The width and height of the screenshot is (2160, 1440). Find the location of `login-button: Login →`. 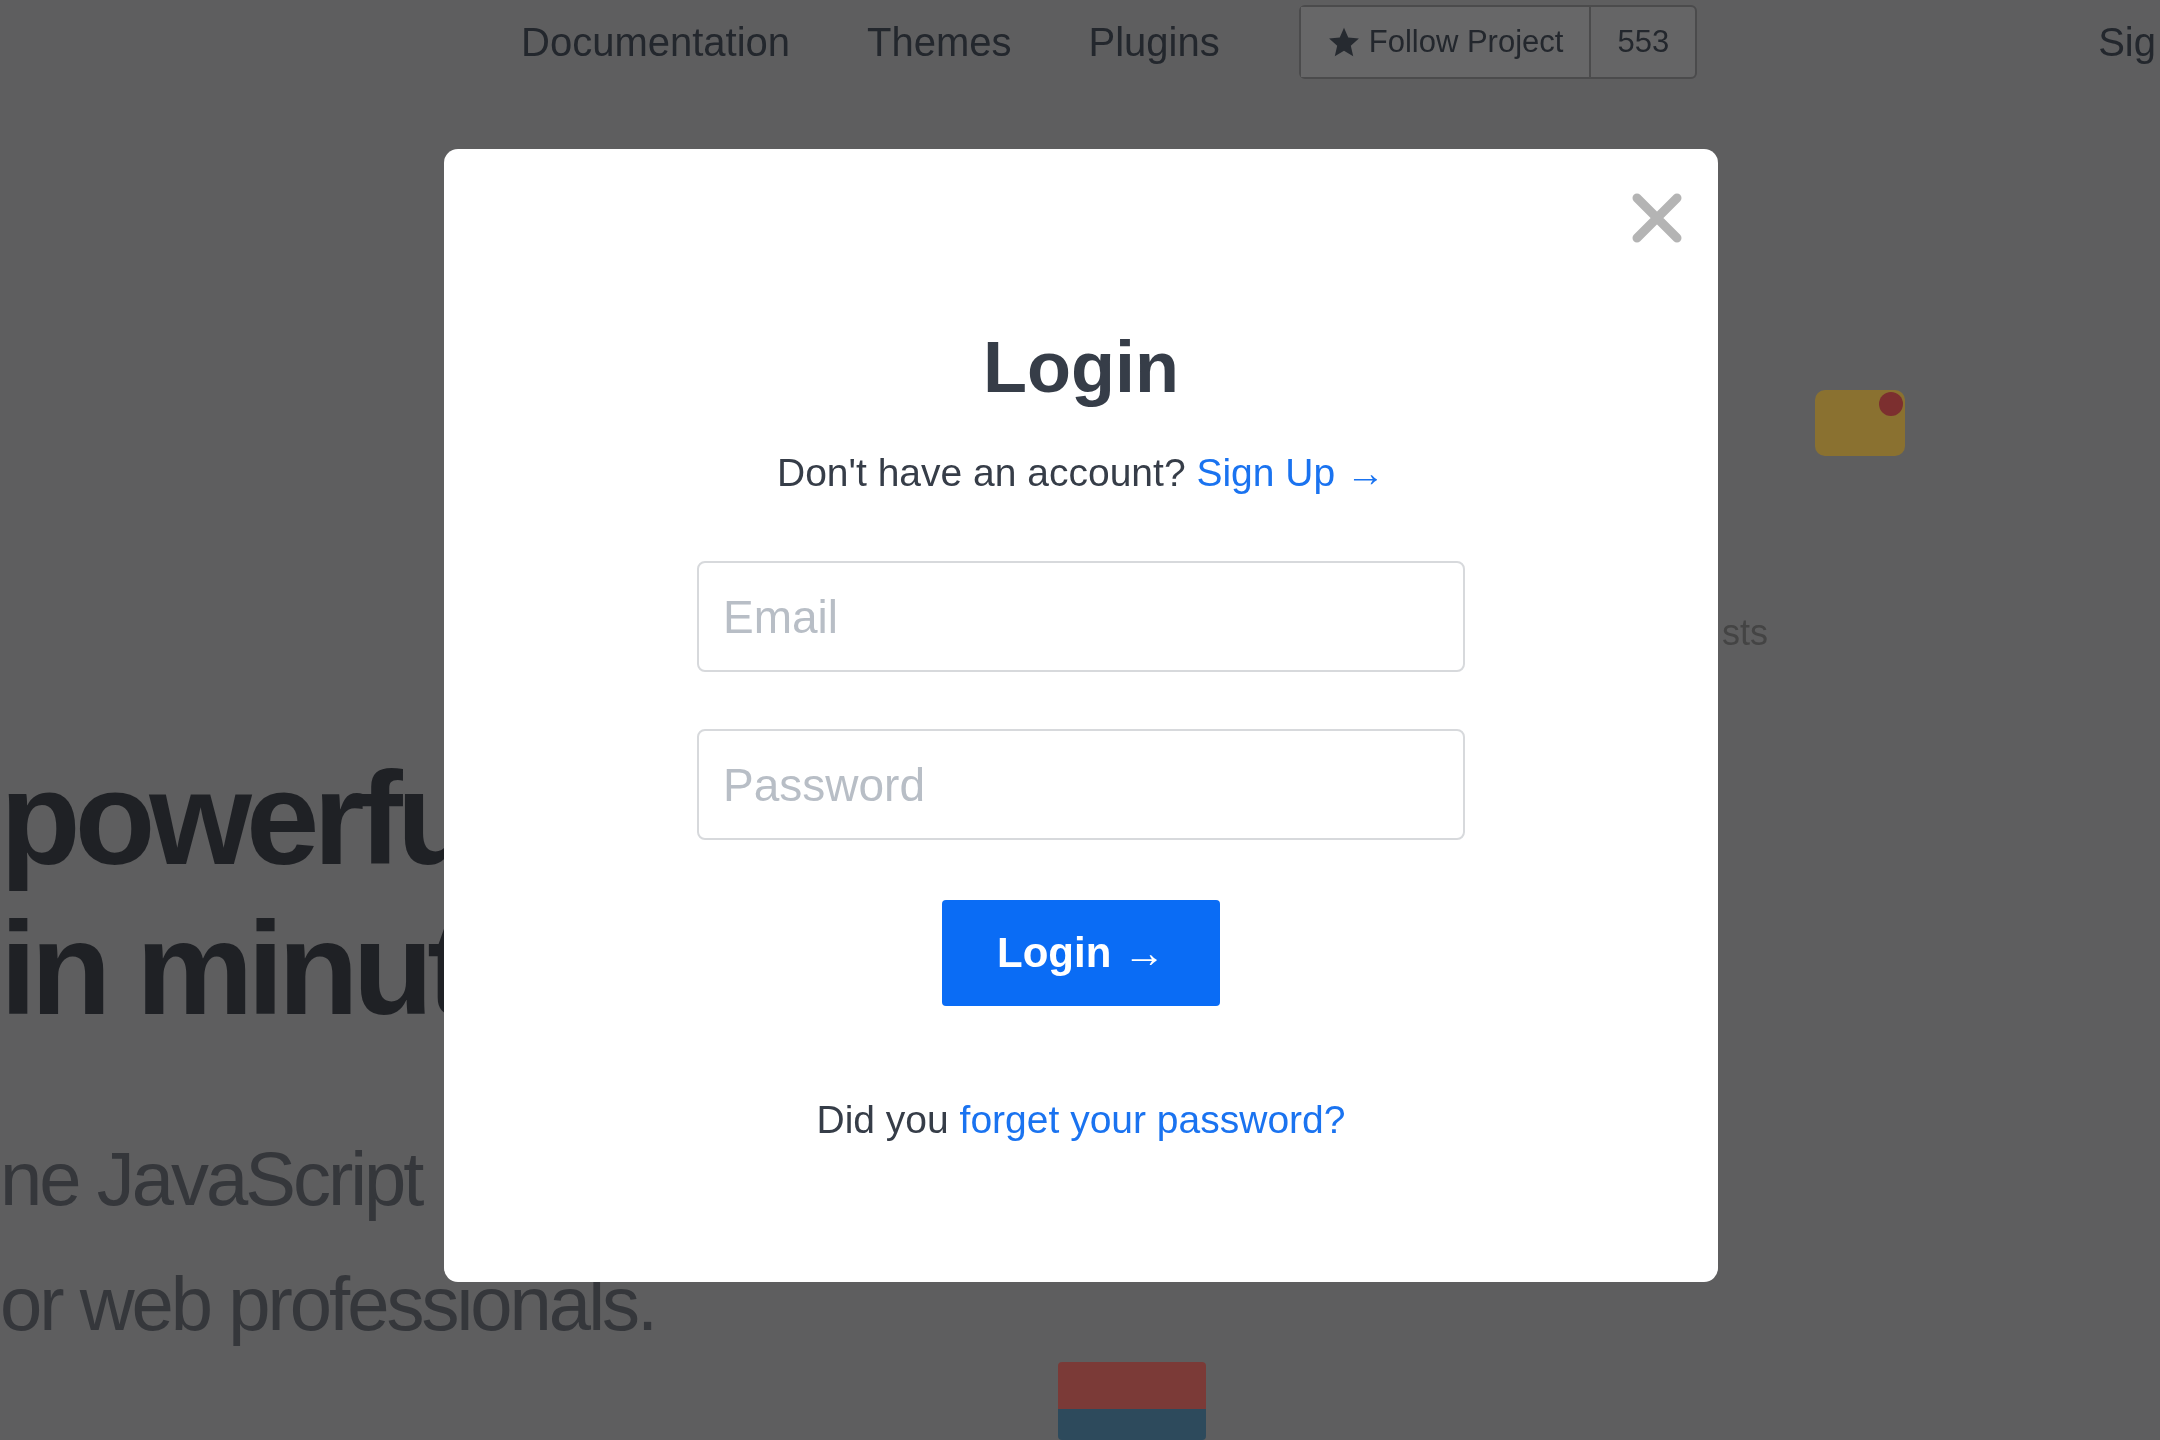

login-button: Login → is located at coordinates (1081, 953).